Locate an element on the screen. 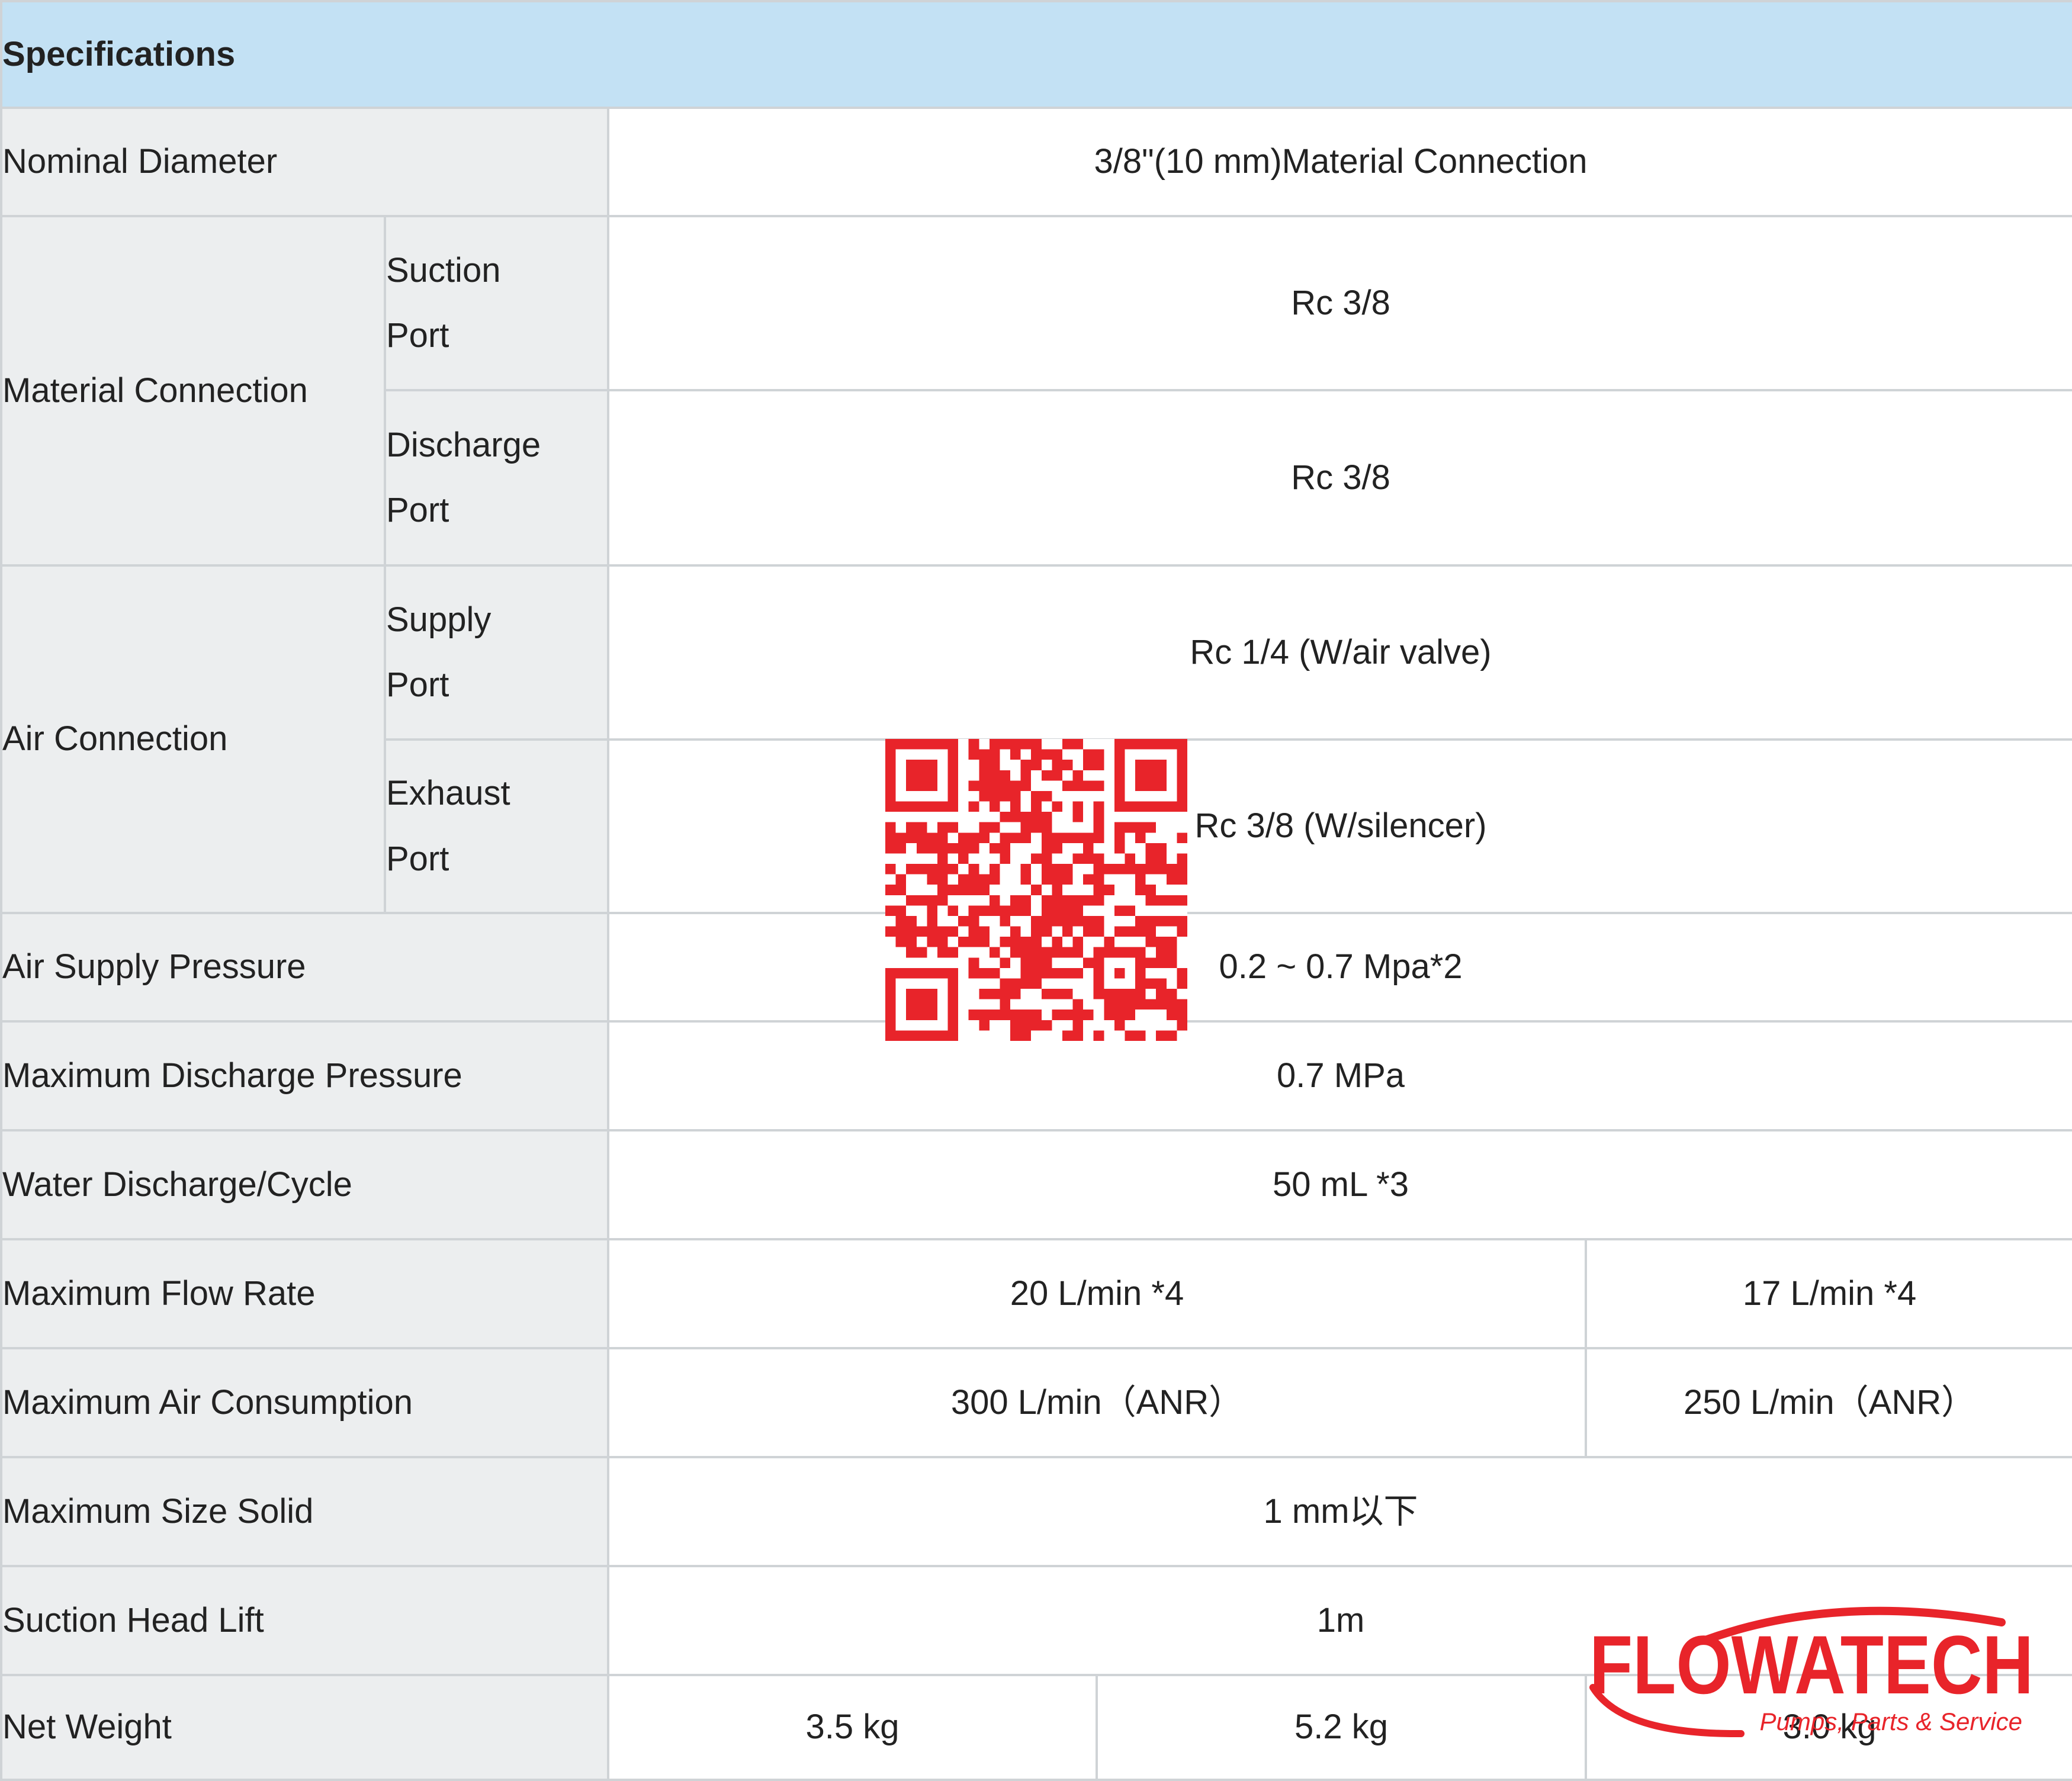 This screenshot has width=2072, height=1781. net-weight-value-1: 3.5 kg is located at coordinates (852, 1727).